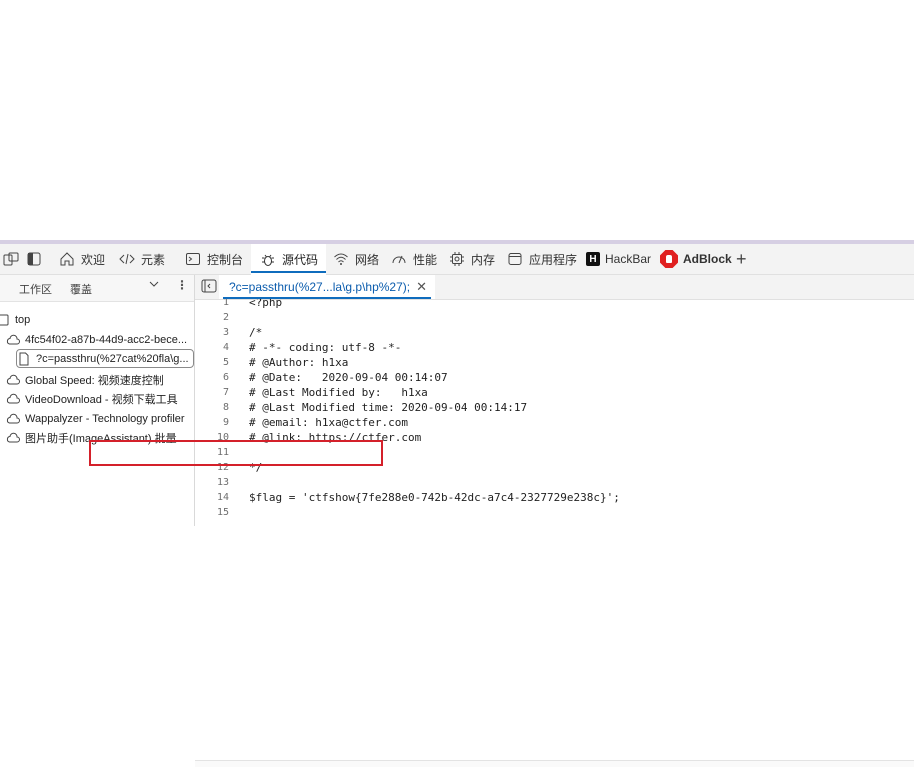 The image size is (914, 767). Describe the element at coordinates (341, 259) in the screenshot. I see `wifi-icon` at that location.